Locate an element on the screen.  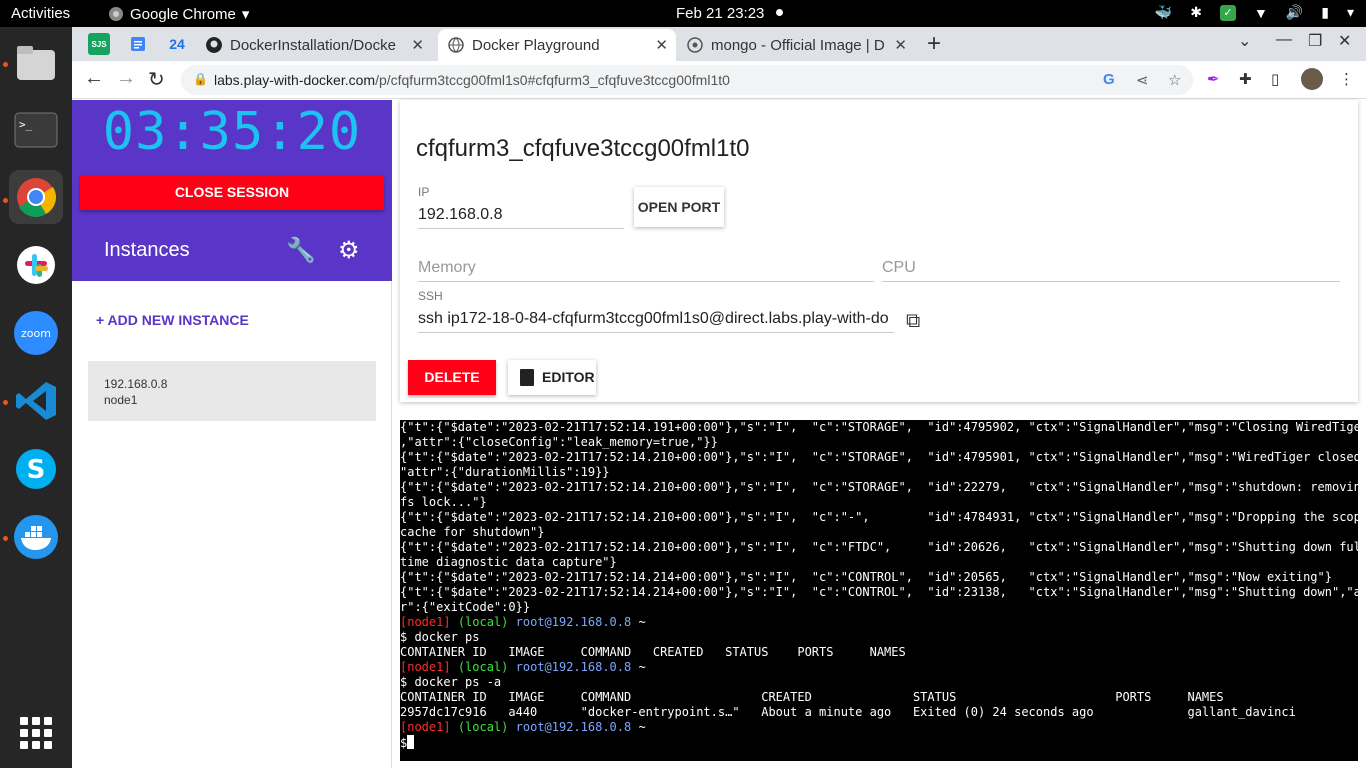
wifi-icon: ▼ is located at coordinates (1261, 13).